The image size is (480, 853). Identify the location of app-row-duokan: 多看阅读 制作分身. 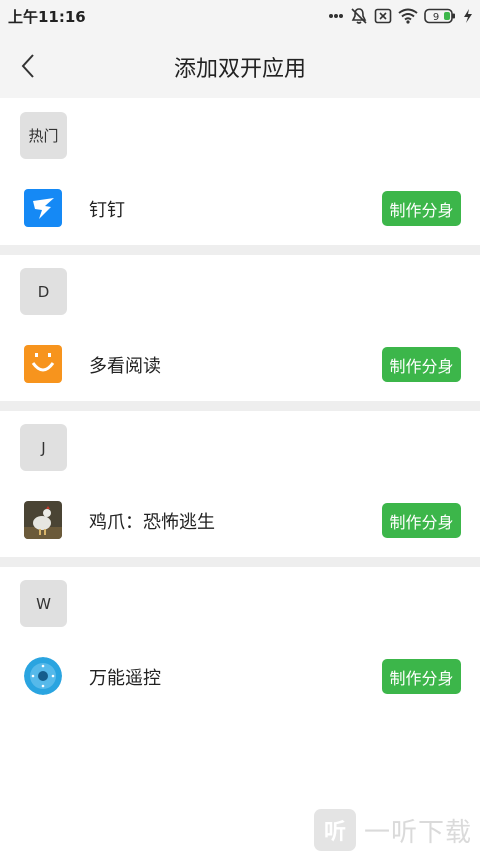
(240, 364).